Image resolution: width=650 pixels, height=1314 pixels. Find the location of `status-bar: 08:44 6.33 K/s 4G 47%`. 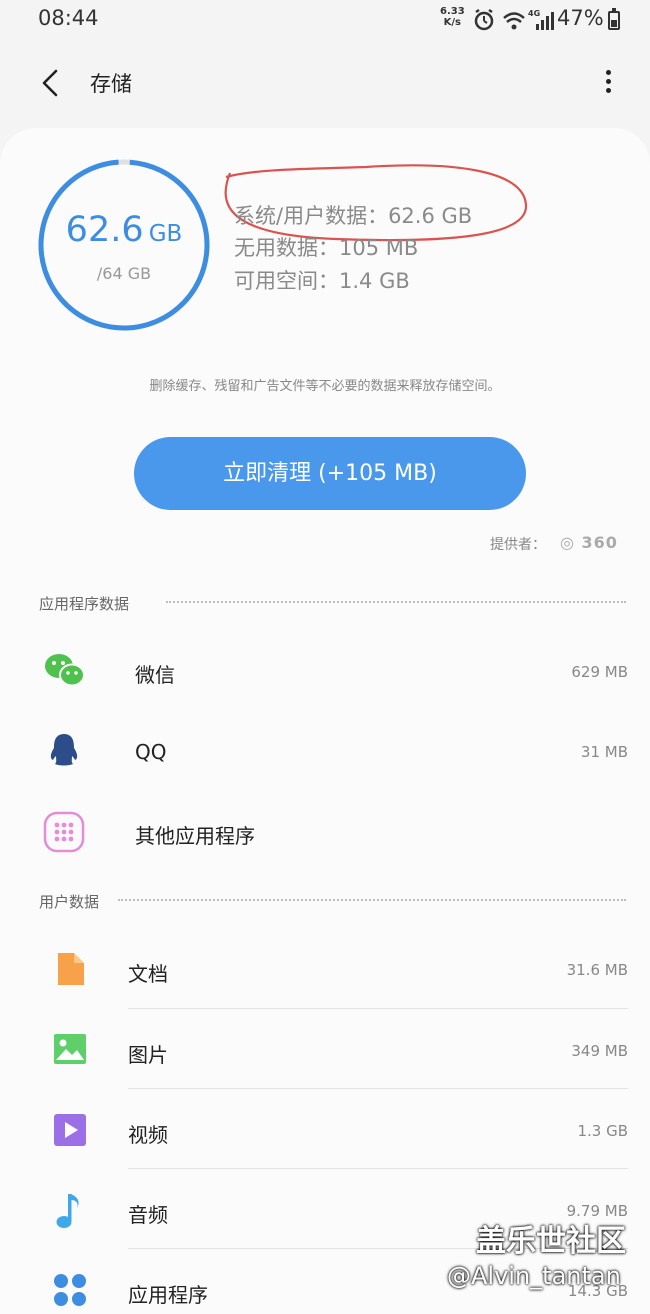

status-bar: 08:44 6.33 K/s 4G 47% is located at coordinates (325, 20).